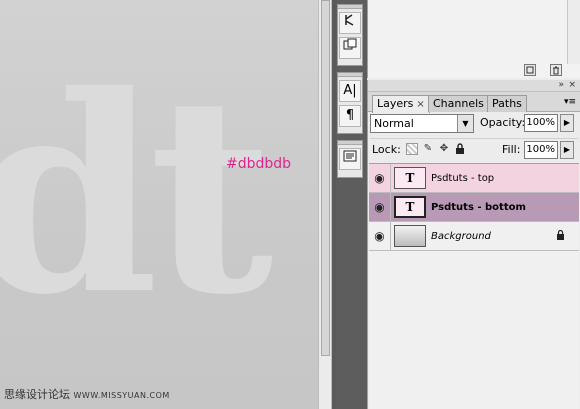 The image size is (580, 409). What do you see at coordinates (474, 149) in the screenshot?
I see `lock-row: Lock: ✎ ✥ Fill: 100% ▶` at bounding box center [474, 149].